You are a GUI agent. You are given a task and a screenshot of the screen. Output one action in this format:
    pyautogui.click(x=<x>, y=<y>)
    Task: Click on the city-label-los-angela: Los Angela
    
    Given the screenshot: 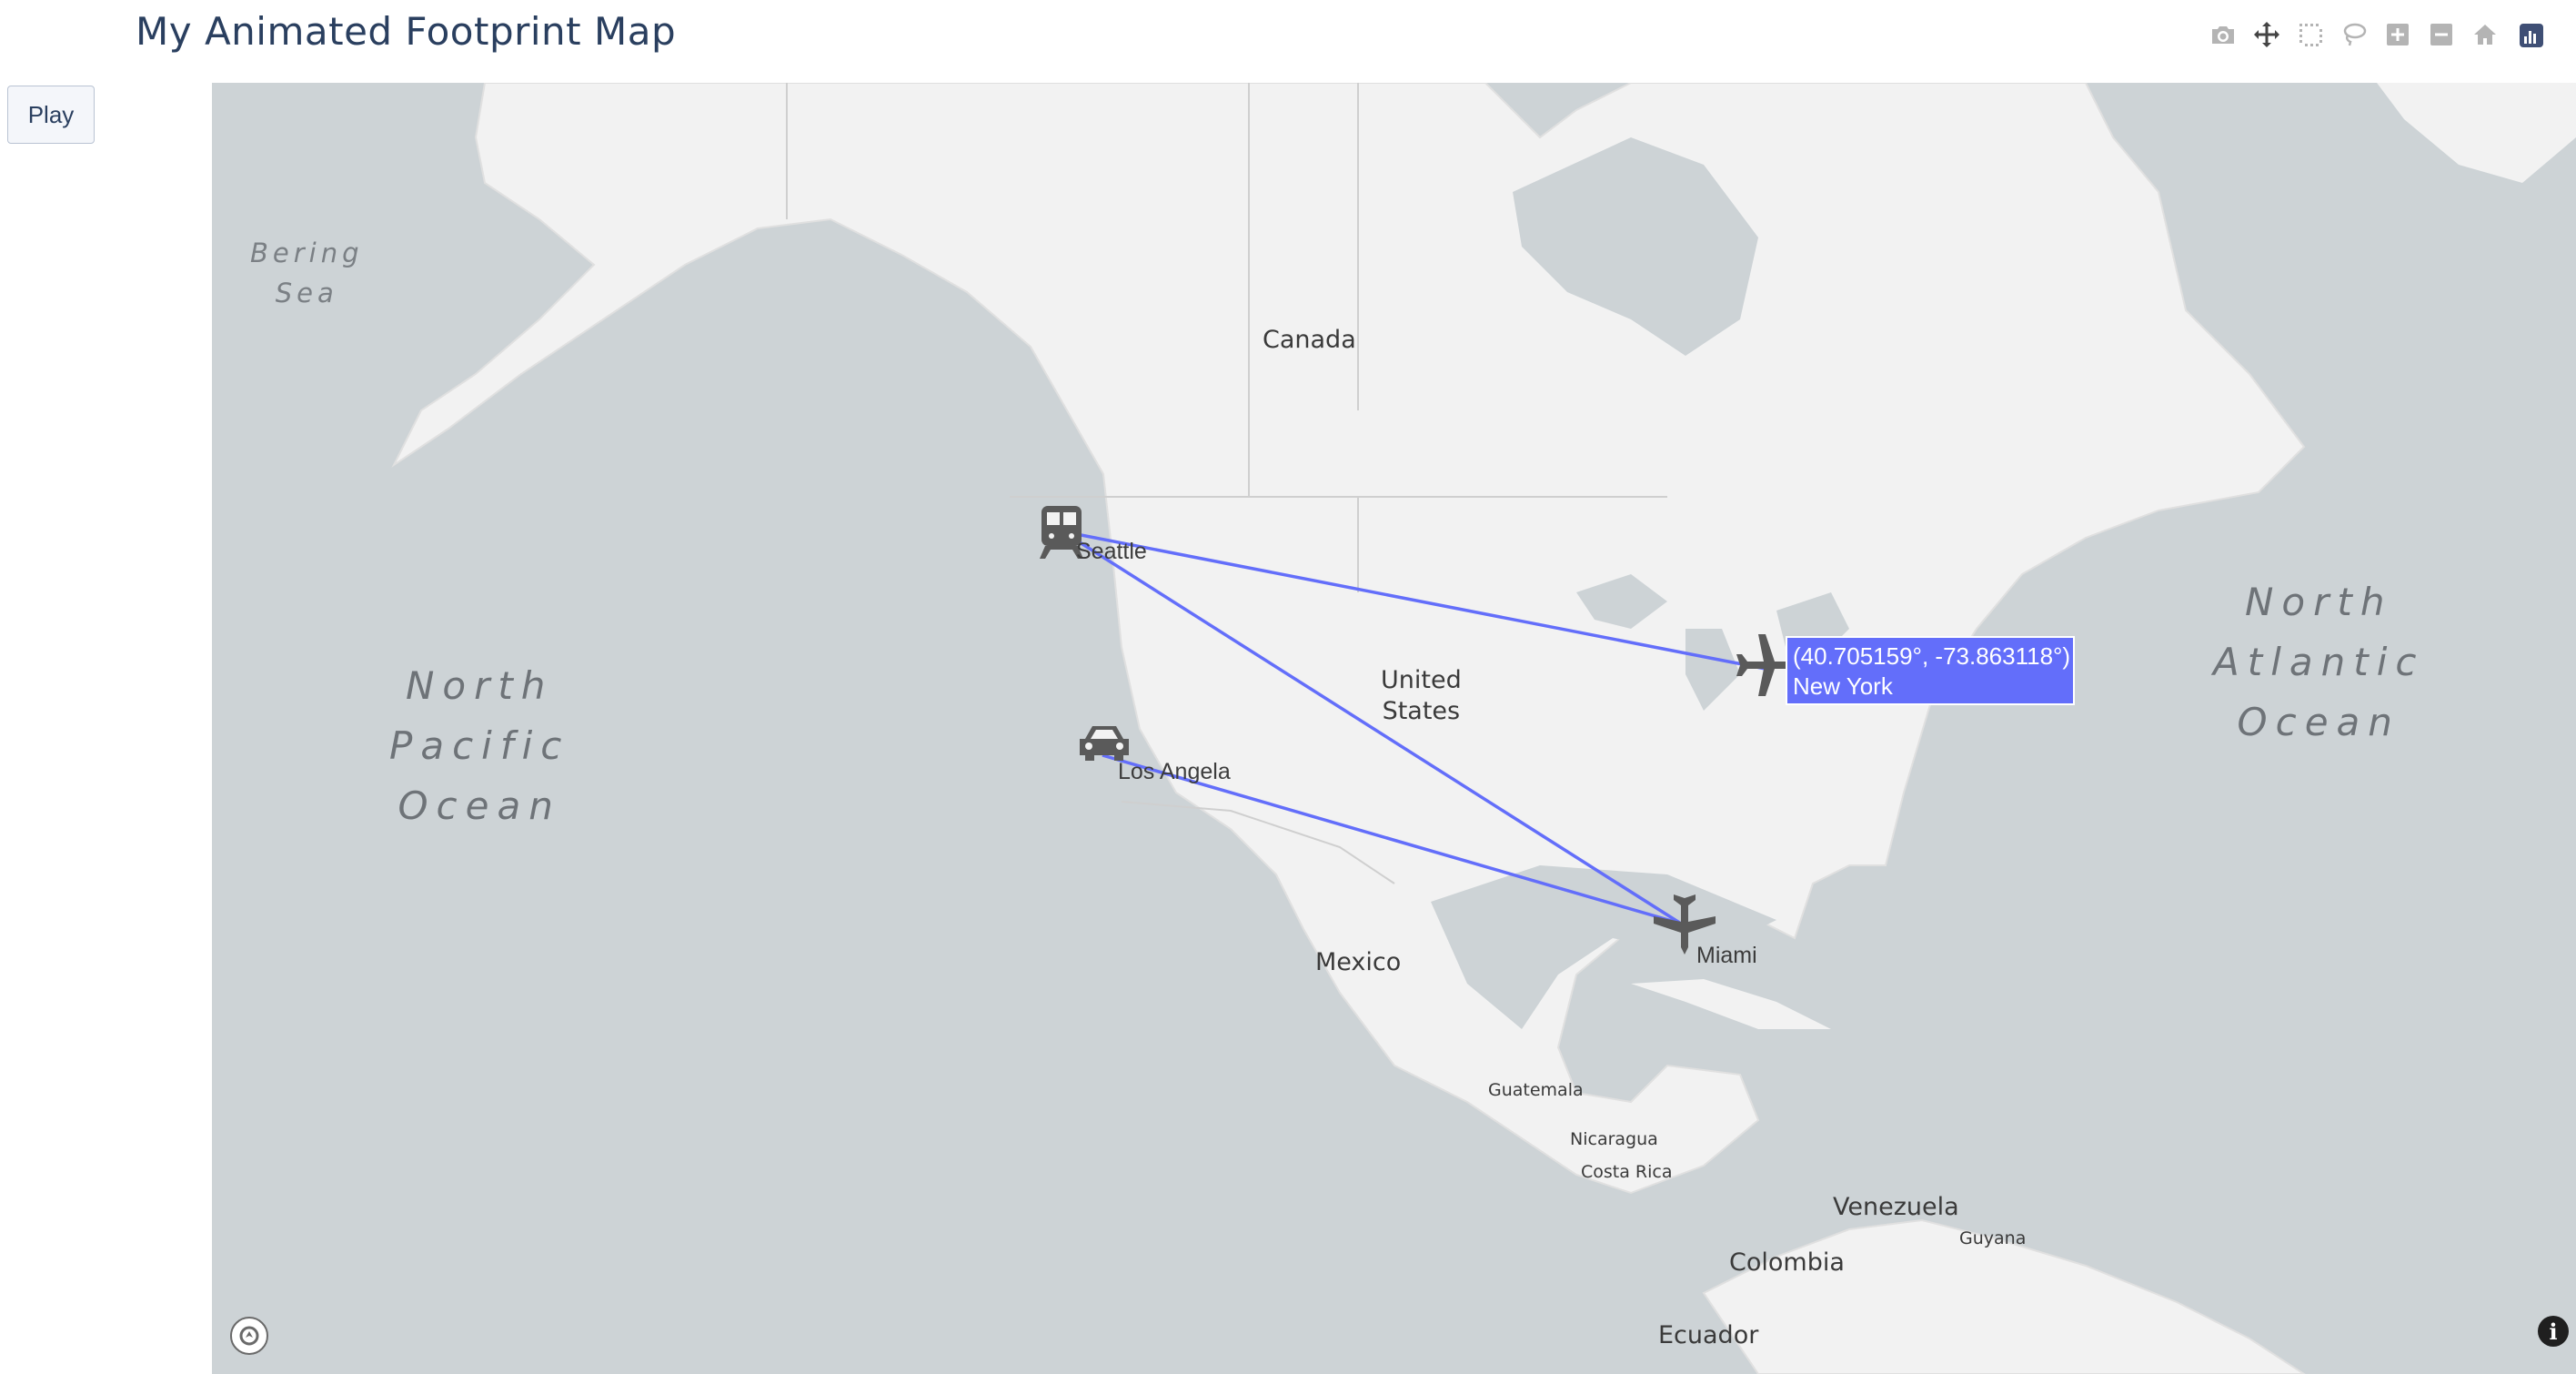 What is the action you would take?
    pyautogui.click(x=1174, y=772)
    